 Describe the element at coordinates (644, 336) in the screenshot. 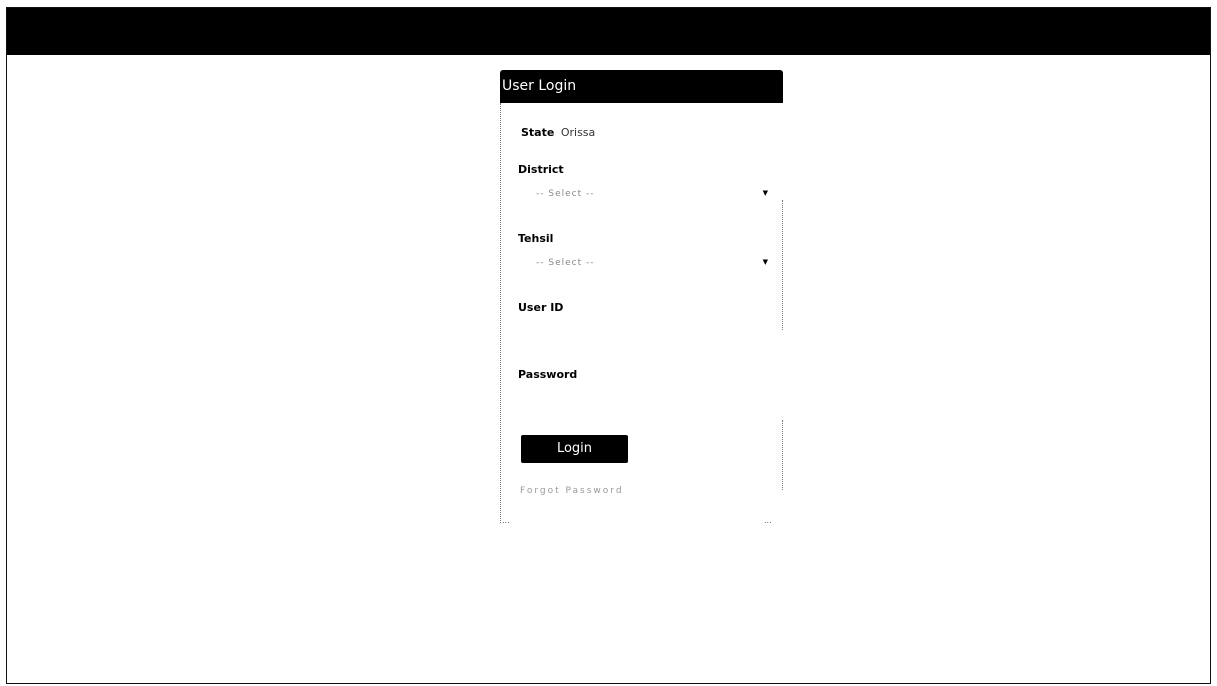

I see `userid-input` at that location.